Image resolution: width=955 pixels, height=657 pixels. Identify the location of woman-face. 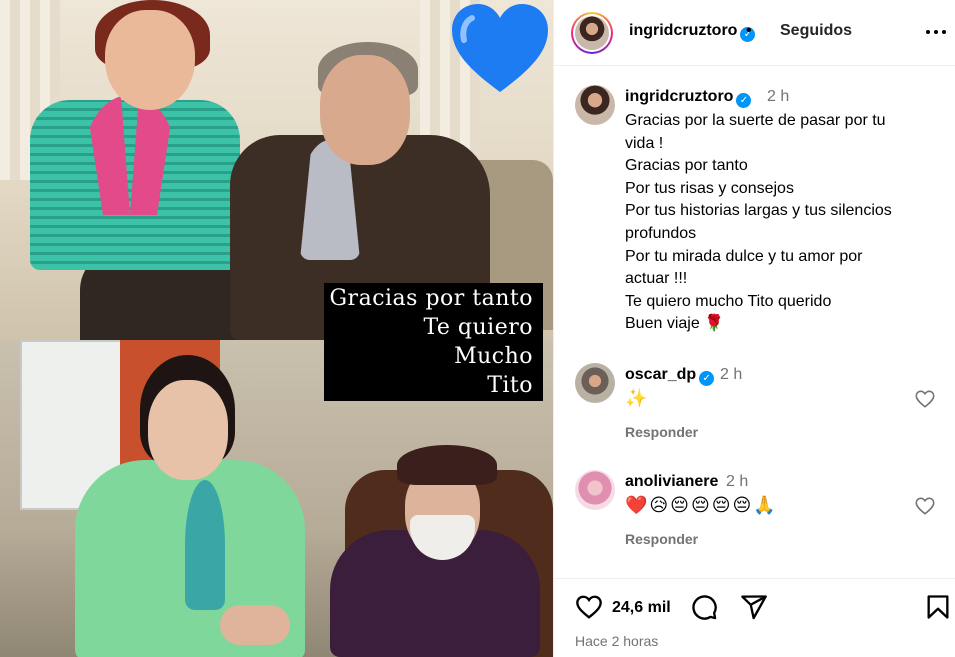
(150, 60).